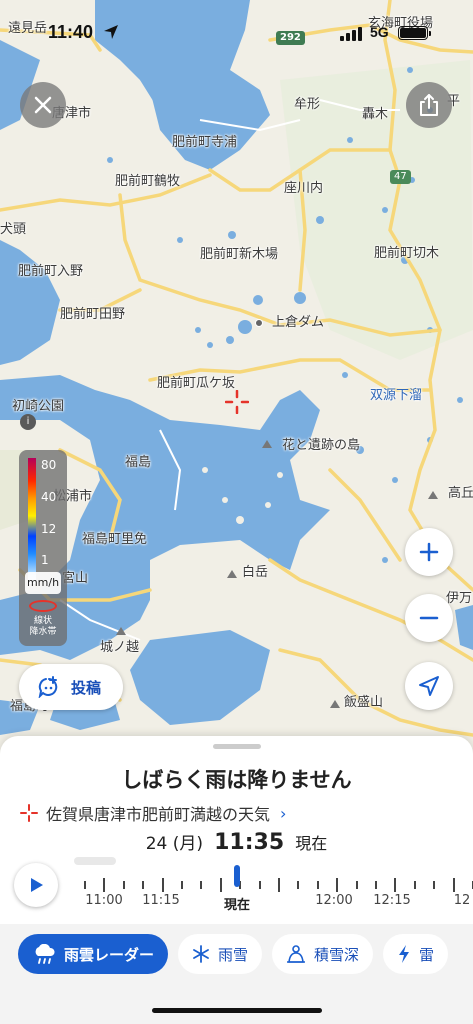 The width and height of the screenshot is (473, 1024). I want to click on home-indicator, so click(237, 1010).